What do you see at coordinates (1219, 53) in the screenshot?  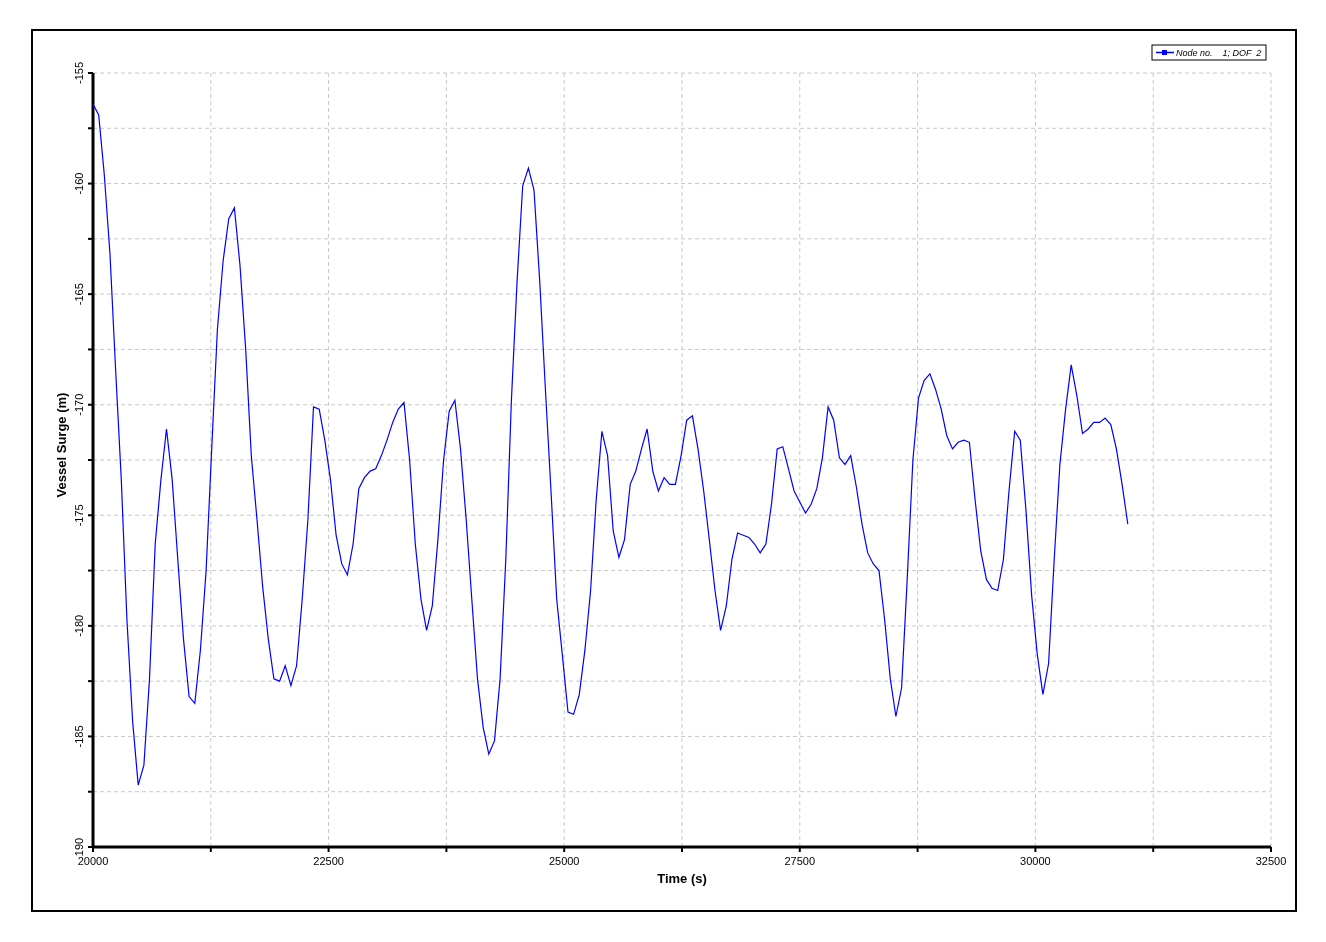 I see `legend-label: Node no. 1; DOF 2` at bounding box center [1219, 53].